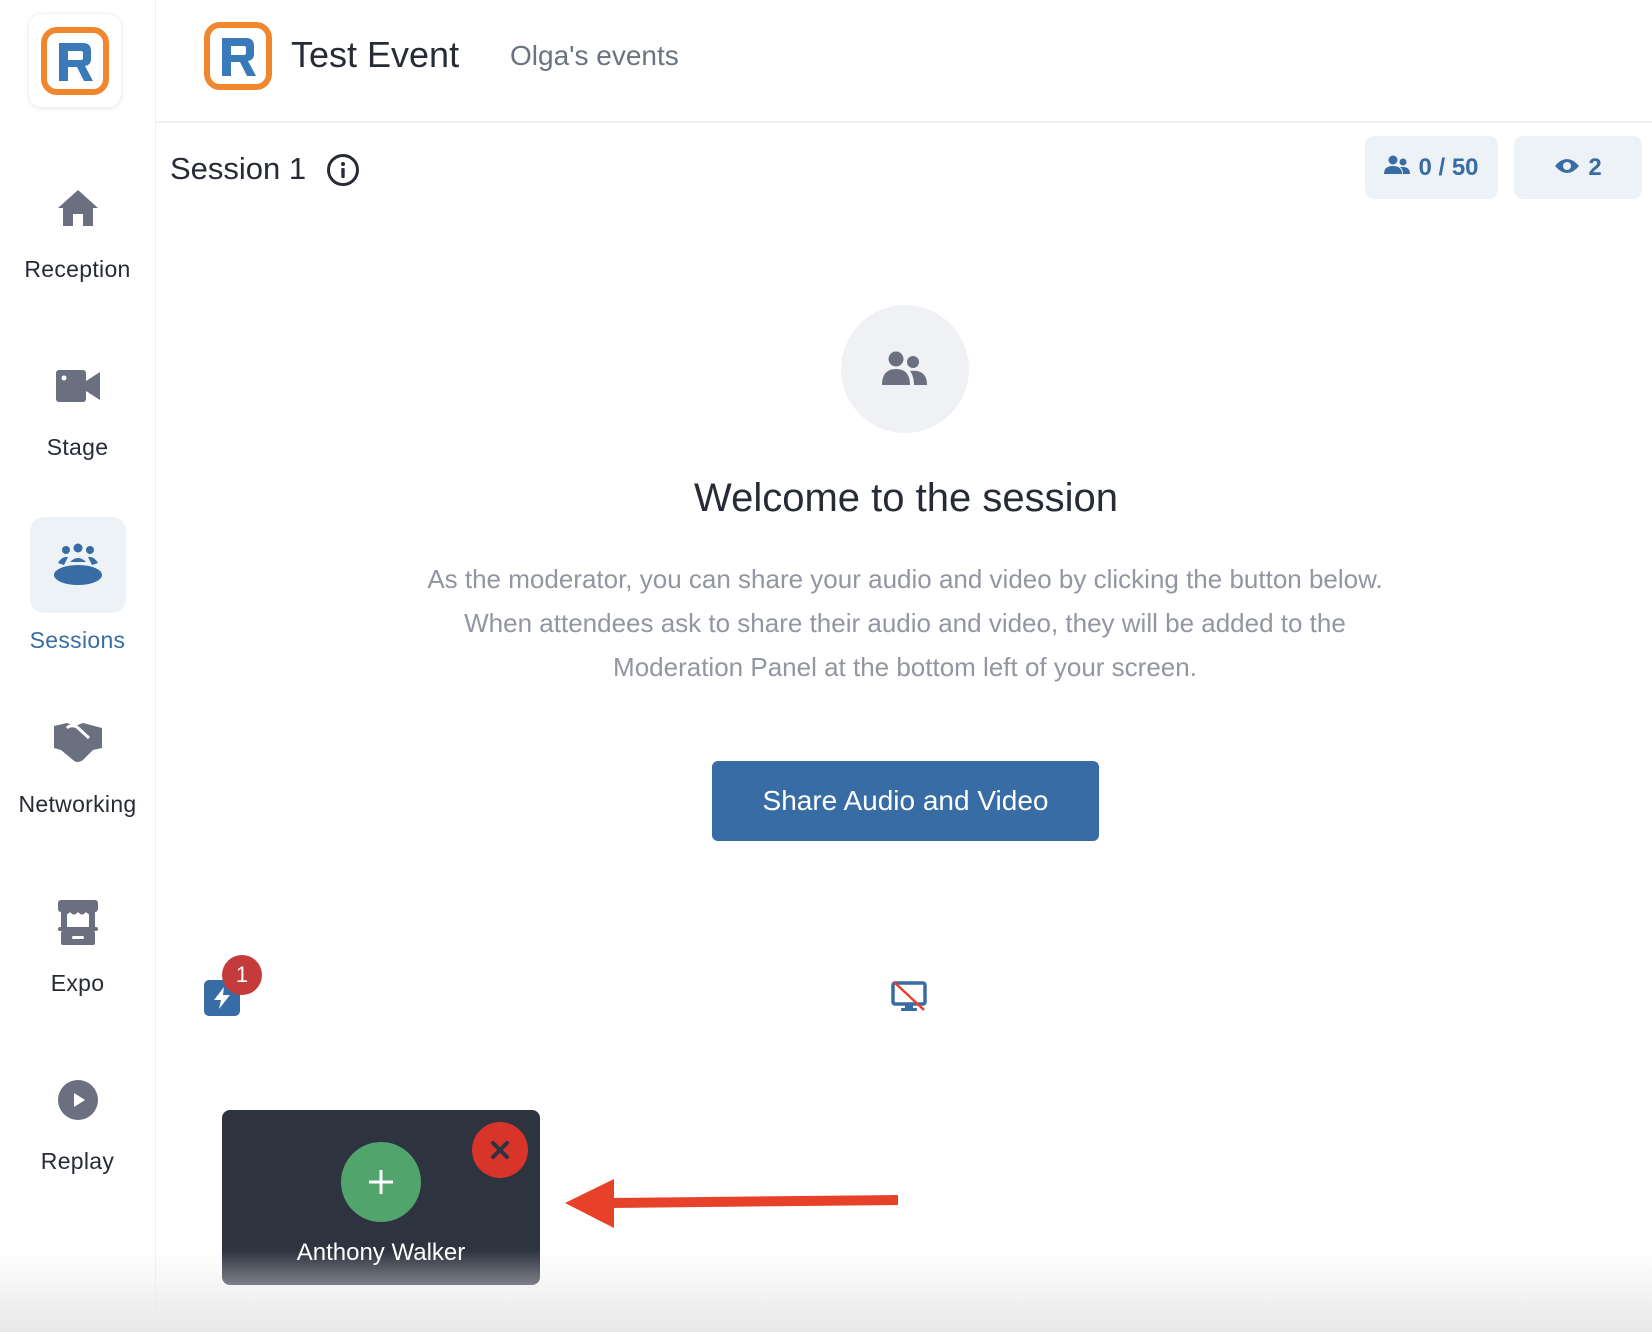 The image size is (1652, 1332). What do you see at coordinates (78, 1100) in the screenshot?
I see `play-circle-icon` at bounding box center [78, 1100].